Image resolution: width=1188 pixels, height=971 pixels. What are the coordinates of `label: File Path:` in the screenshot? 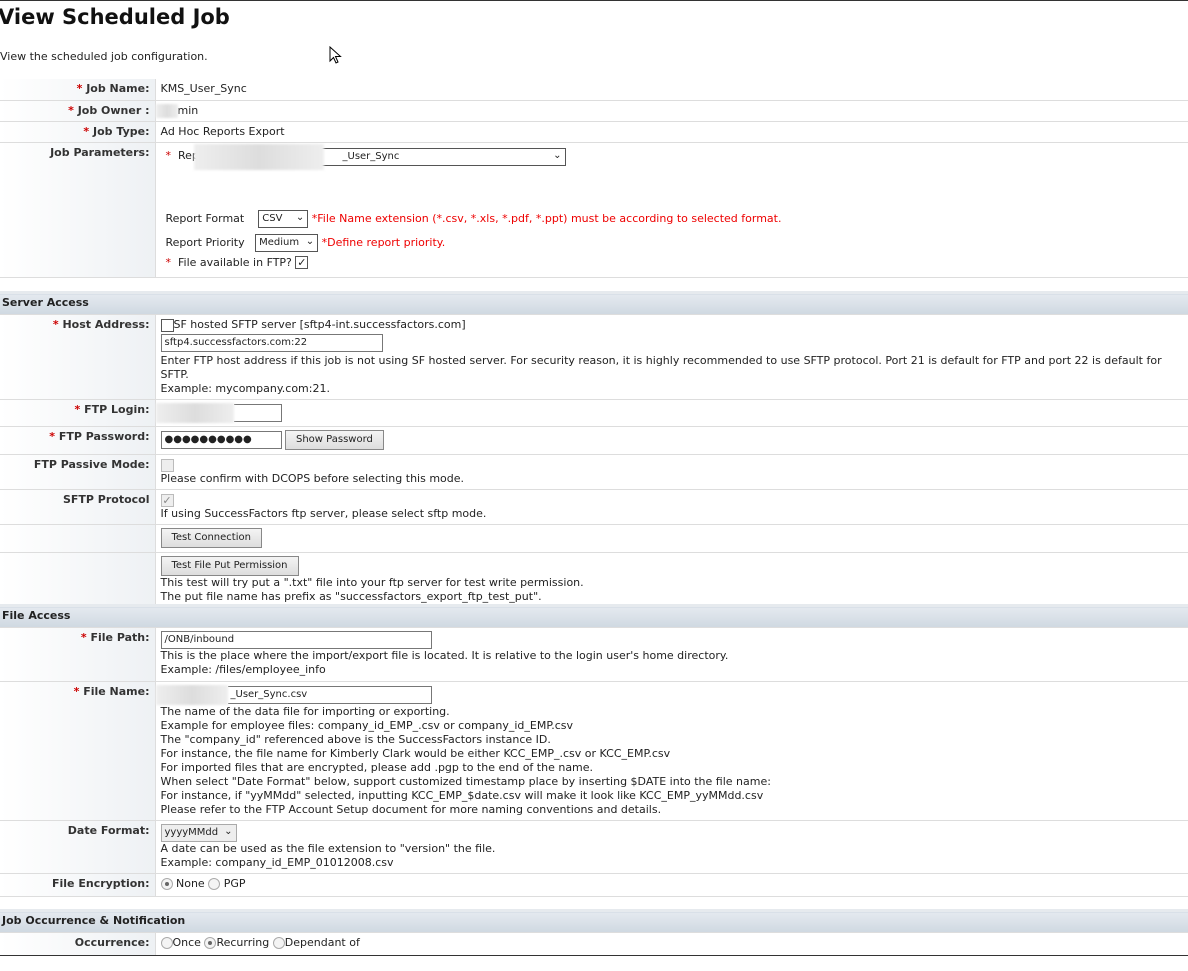 It's located at (120, 637).